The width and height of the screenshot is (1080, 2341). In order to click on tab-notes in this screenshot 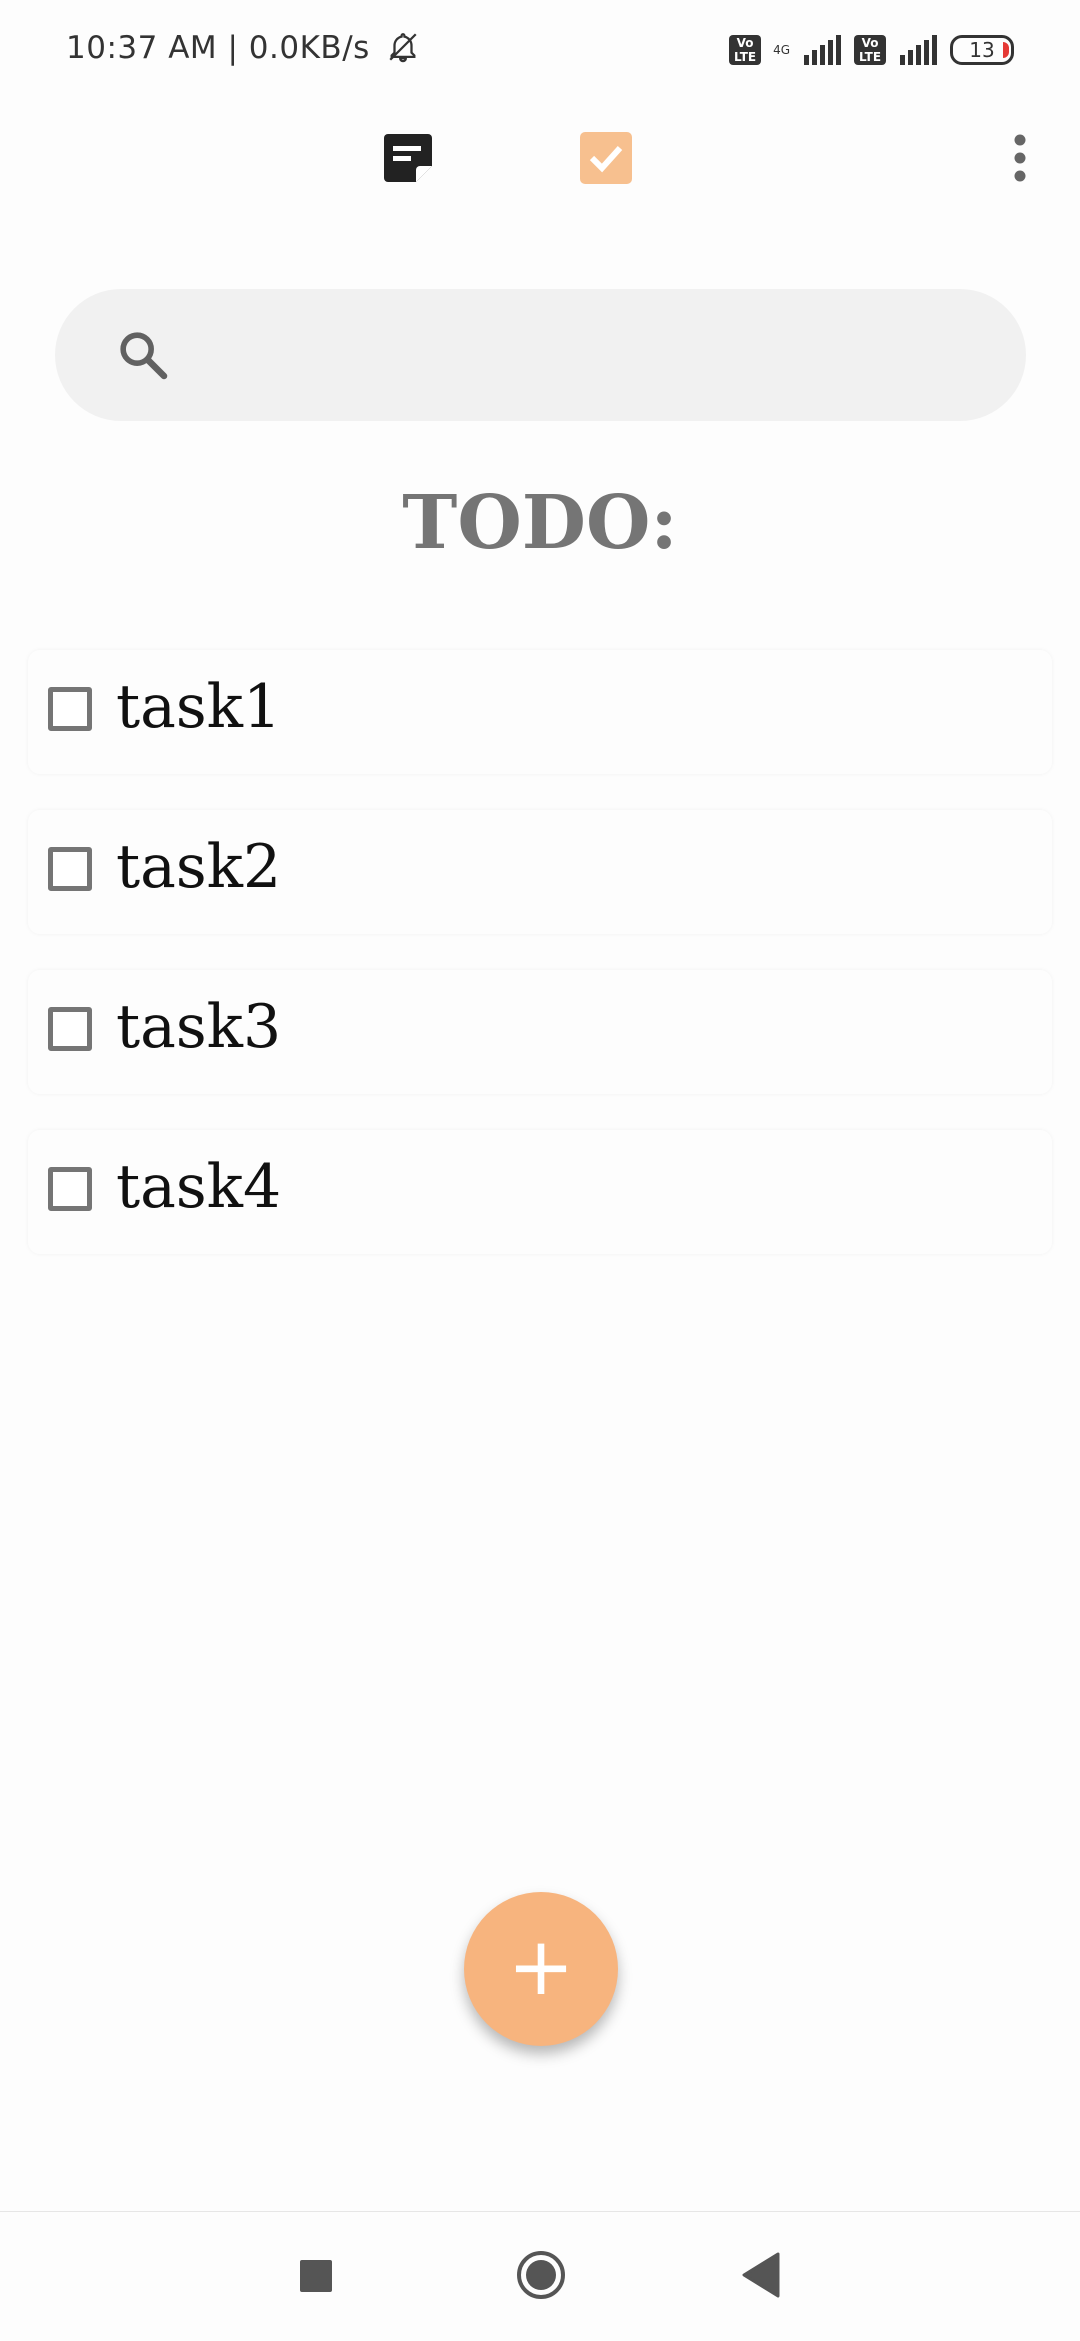, I will do `click(408, 158)`.